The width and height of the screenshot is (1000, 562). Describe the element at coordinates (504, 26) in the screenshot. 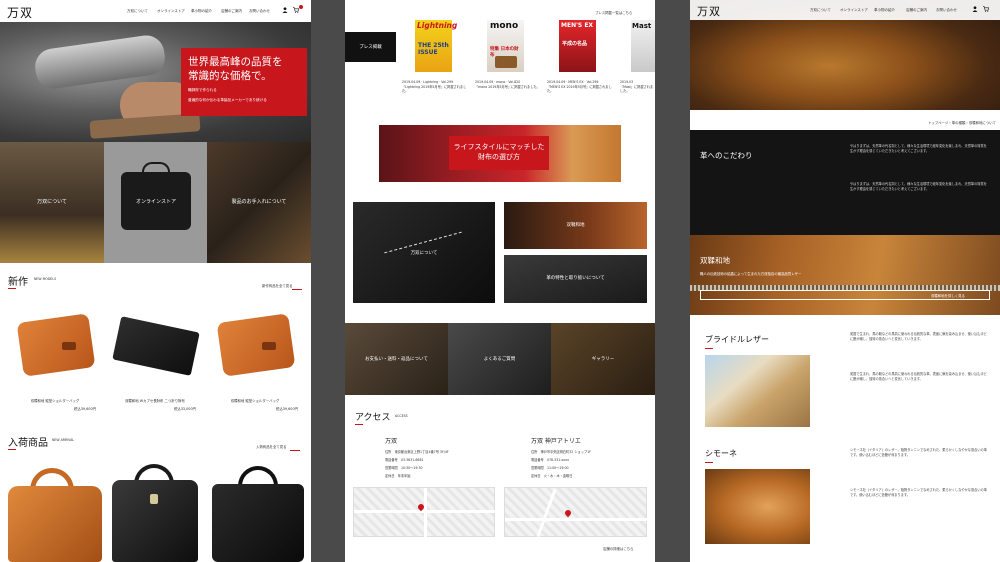

I see `magazine-title: mono` at that location.